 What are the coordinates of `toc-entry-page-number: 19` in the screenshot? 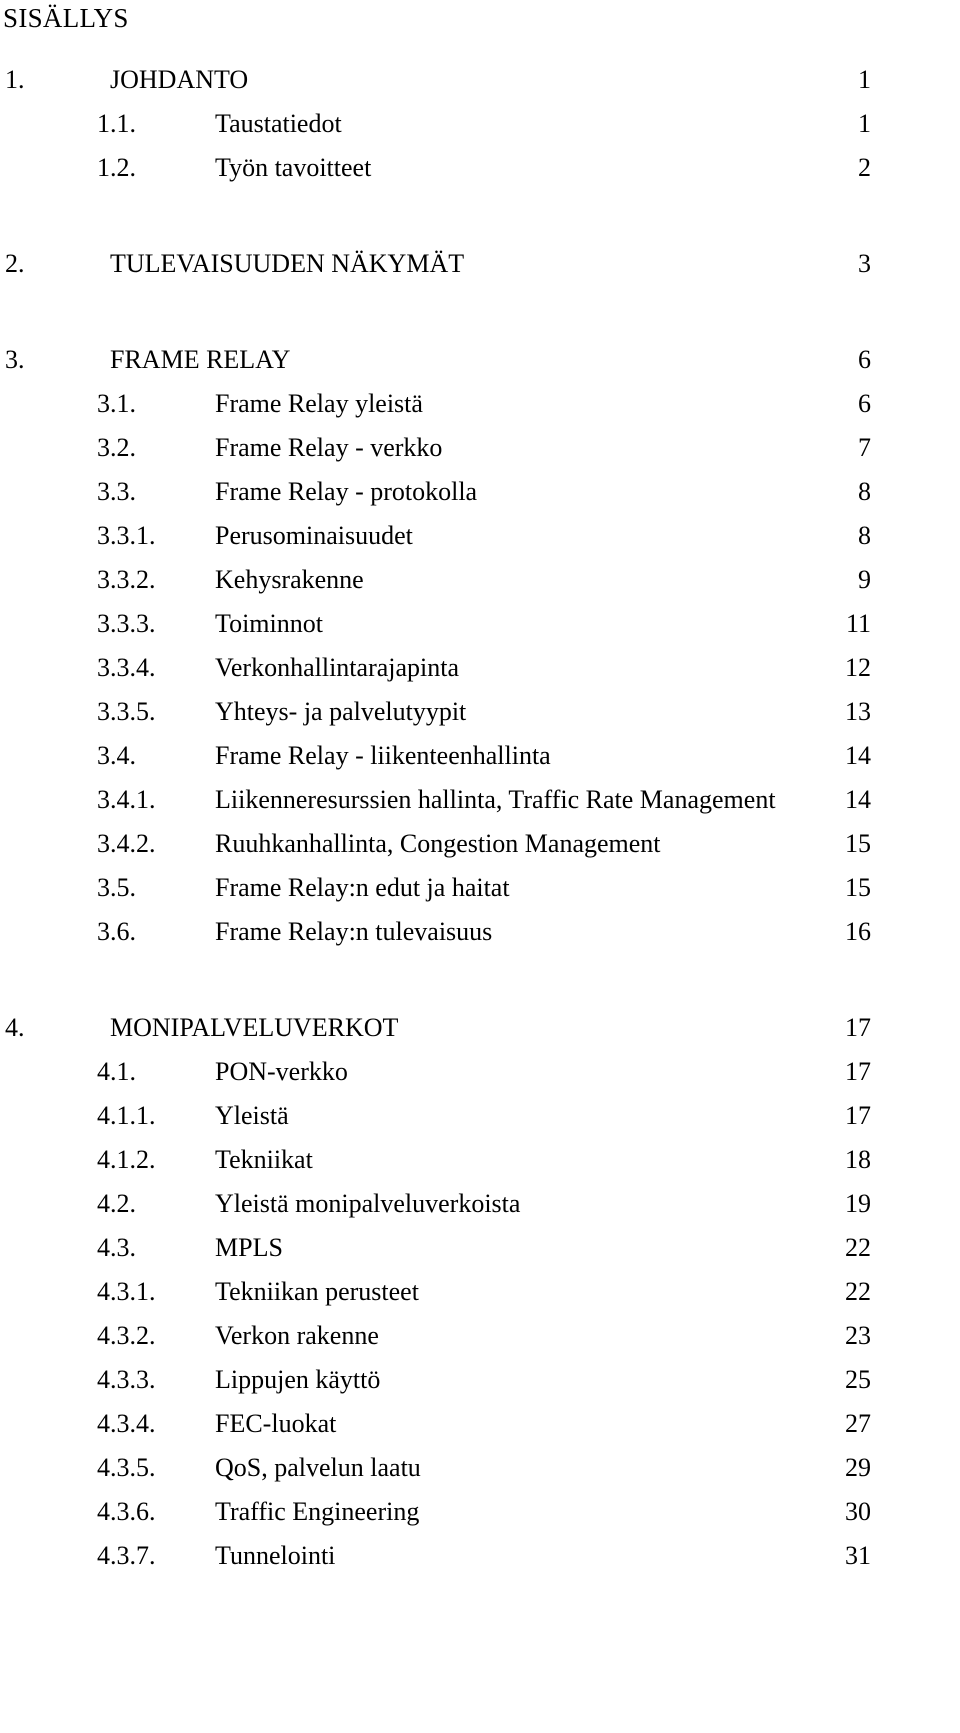 It's located at (858, 1203).